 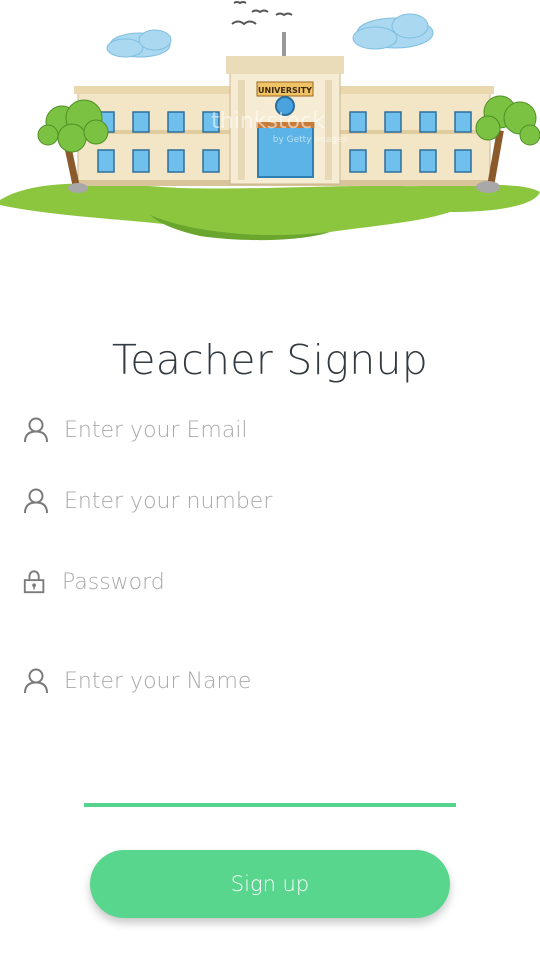 What do you see at coordinates (270, 360) in the screenshot?
I see `page-title: Teacher Signup` at bounding box center [270, 360].